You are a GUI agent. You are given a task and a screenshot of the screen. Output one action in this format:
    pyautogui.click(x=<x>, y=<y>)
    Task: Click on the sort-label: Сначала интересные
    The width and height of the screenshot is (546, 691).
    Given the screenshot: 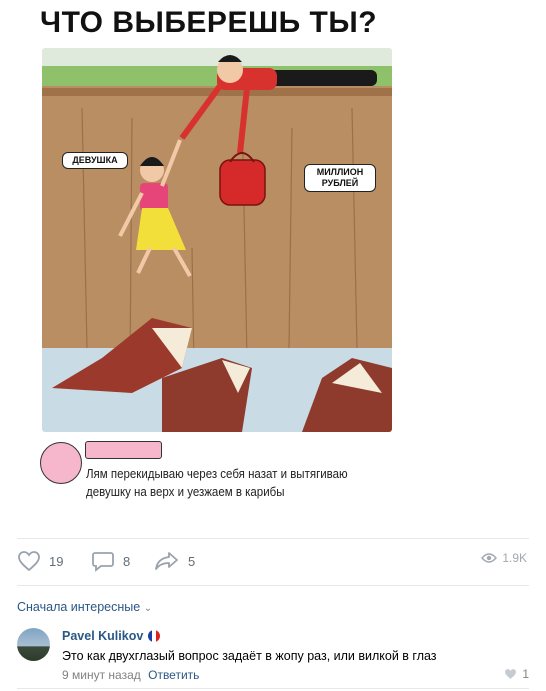 What is the action you would take?
    pyautogui.click(x=79, y=607)
    